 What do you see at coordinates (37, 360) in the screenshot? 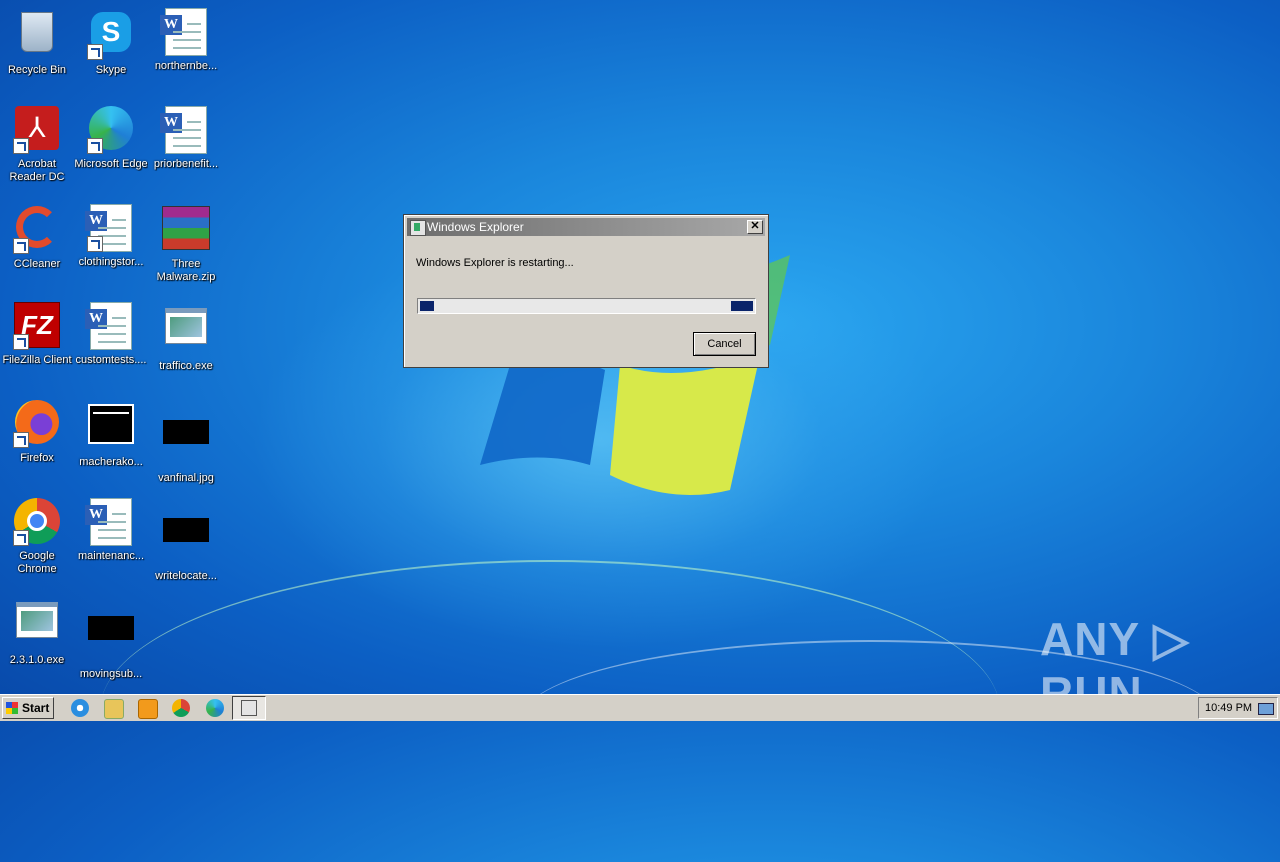
I see `icon-label: FileZilla Client` at bounding box center [37, 360].